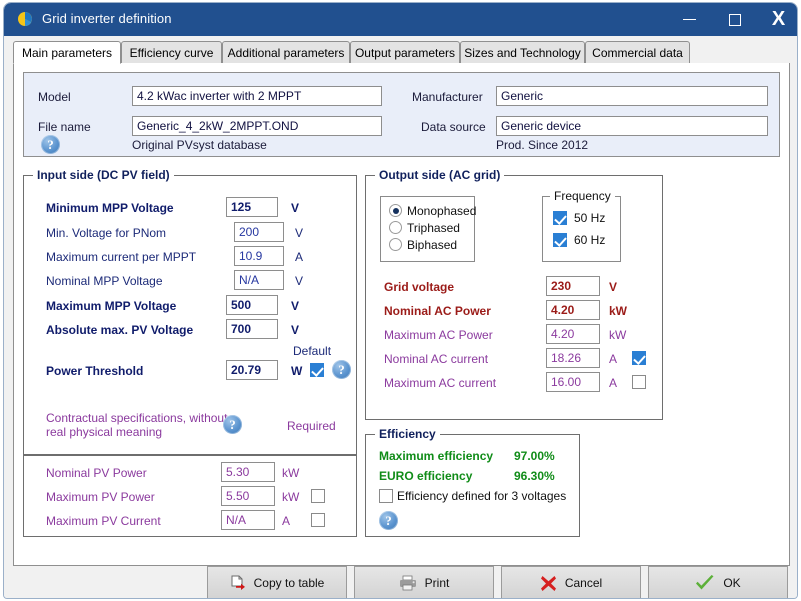 The image size is (801, 601). Describe the element at coordinates (581, 225) in the screenshot. I see `frequency-group: Frequency 50 Hz 60 Hz` at that location.